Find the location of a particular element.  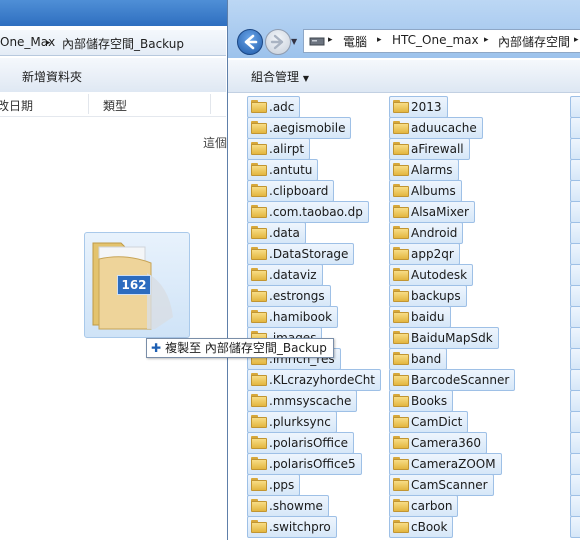

folder-item: CameraZOOM is located at coordinates (445, 464).